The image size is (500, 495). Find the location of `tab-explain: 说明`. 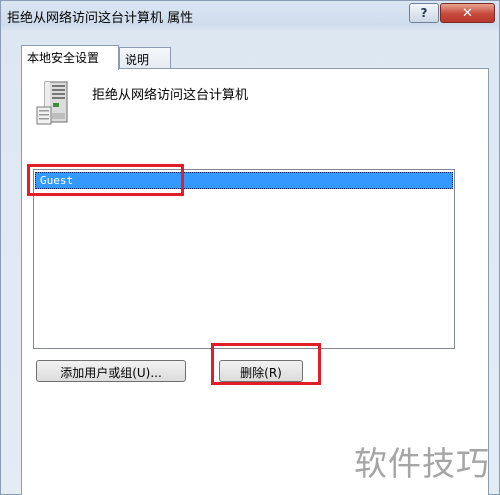

tab-explain: 说明 is located at coordinates (145, 58).